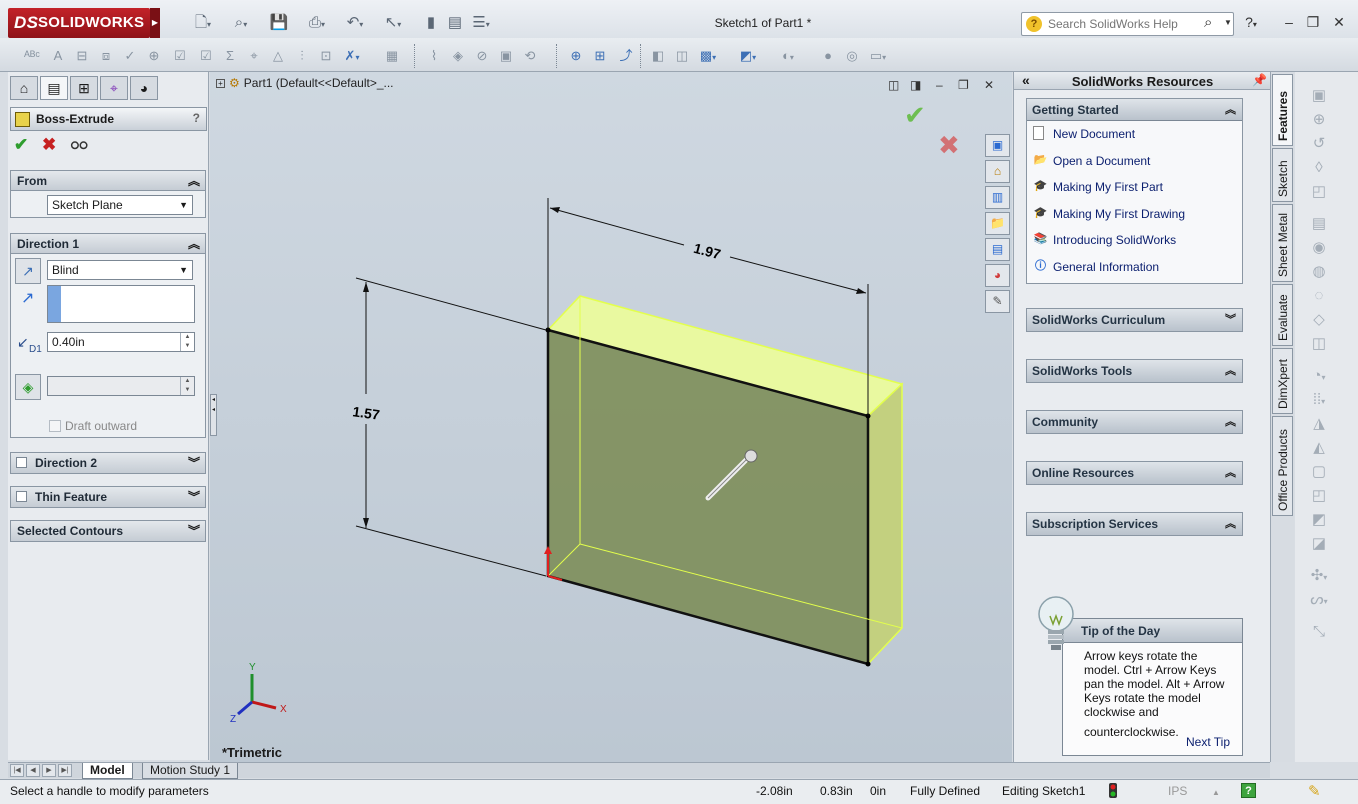  Describe the element at coordinates (1216, 792) in the screenshot. I see `unit-system-chevron-up-icon: ▲` at that location.